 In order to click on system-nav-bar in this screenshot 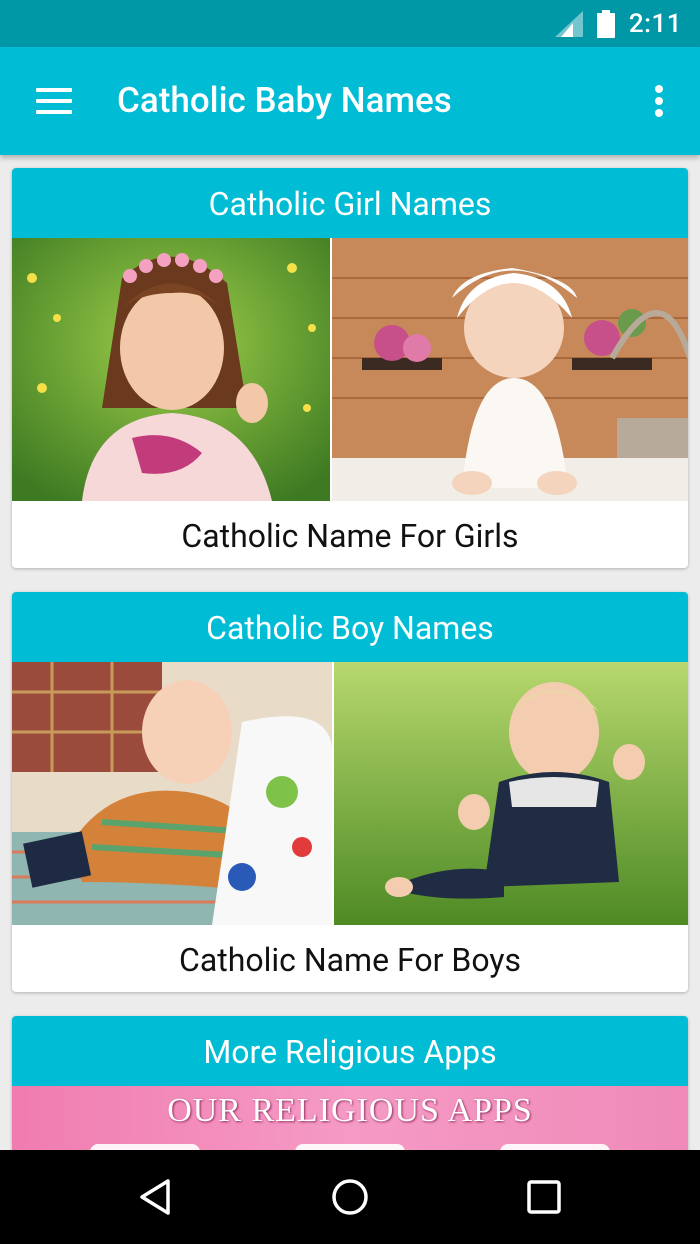, I will do `click(350, 1197)`.